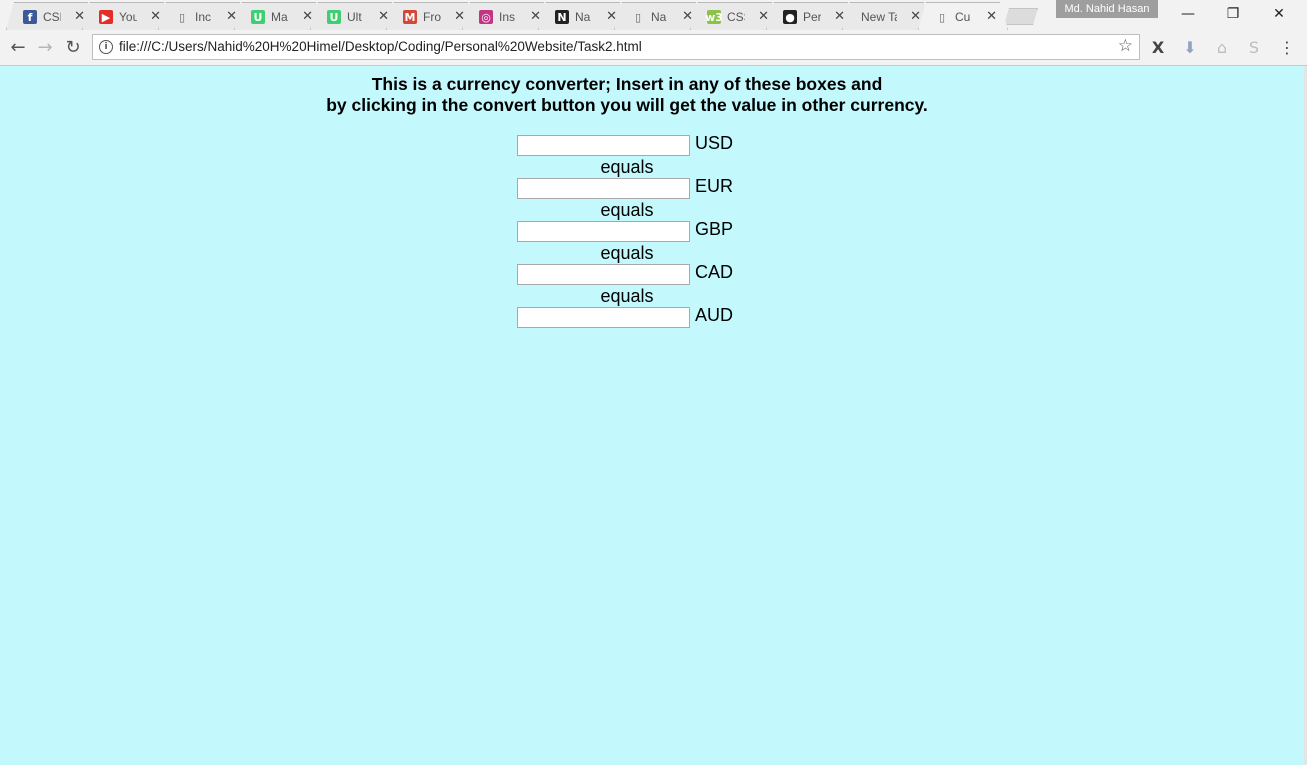 The width and height of the screenshot is (1307, 765). I want to click on back-button: ←, so click(18, 48).